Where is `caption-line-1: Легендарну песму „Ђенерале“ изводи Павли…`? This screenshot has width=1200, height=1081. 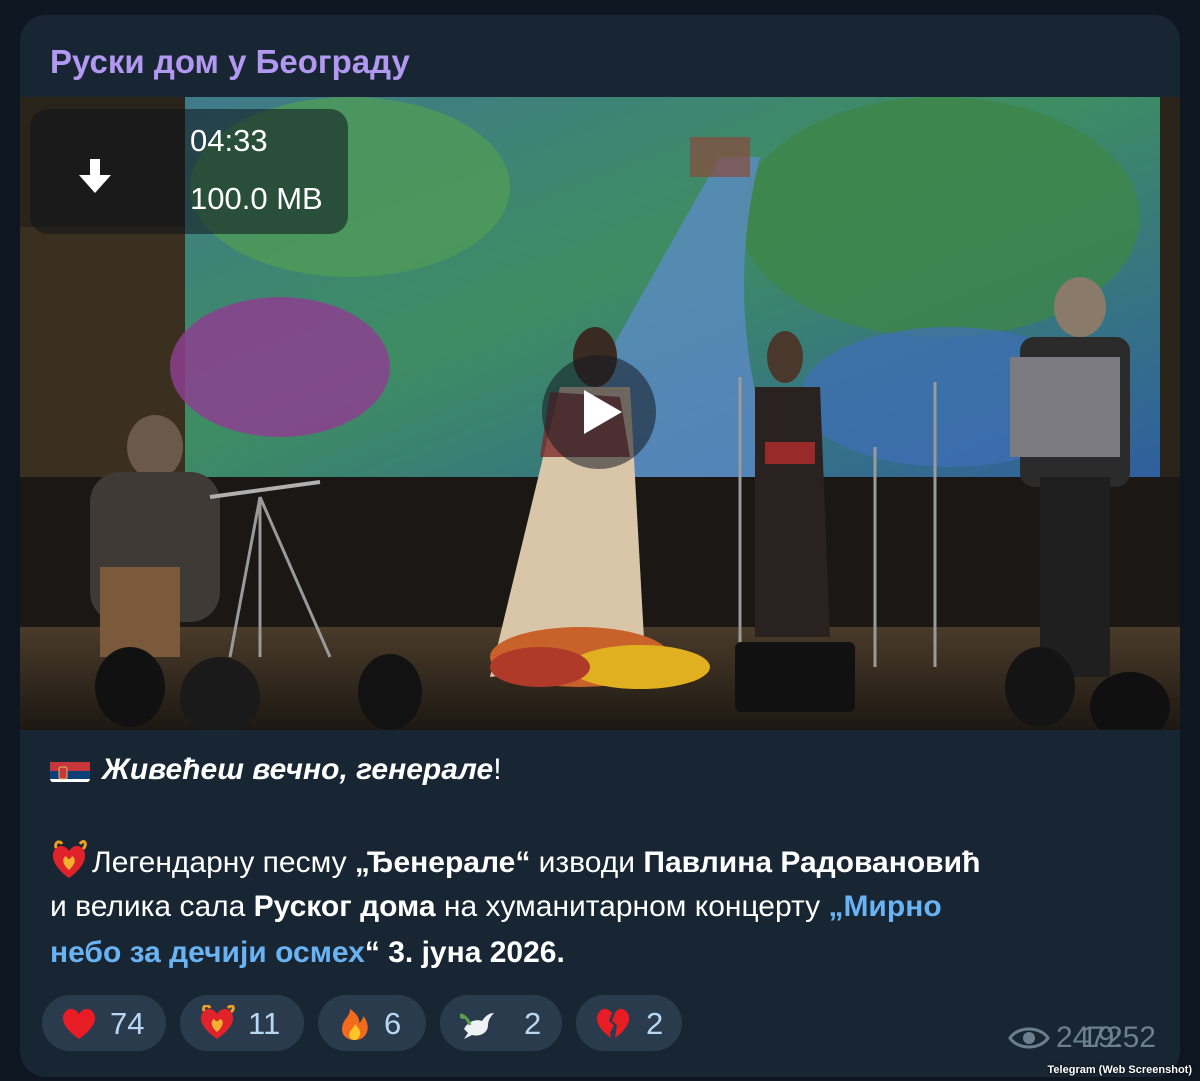
caption-line-1: Легендарну песму „Ђенерале“ изводи Павли… is located at coordinates (515, 862).